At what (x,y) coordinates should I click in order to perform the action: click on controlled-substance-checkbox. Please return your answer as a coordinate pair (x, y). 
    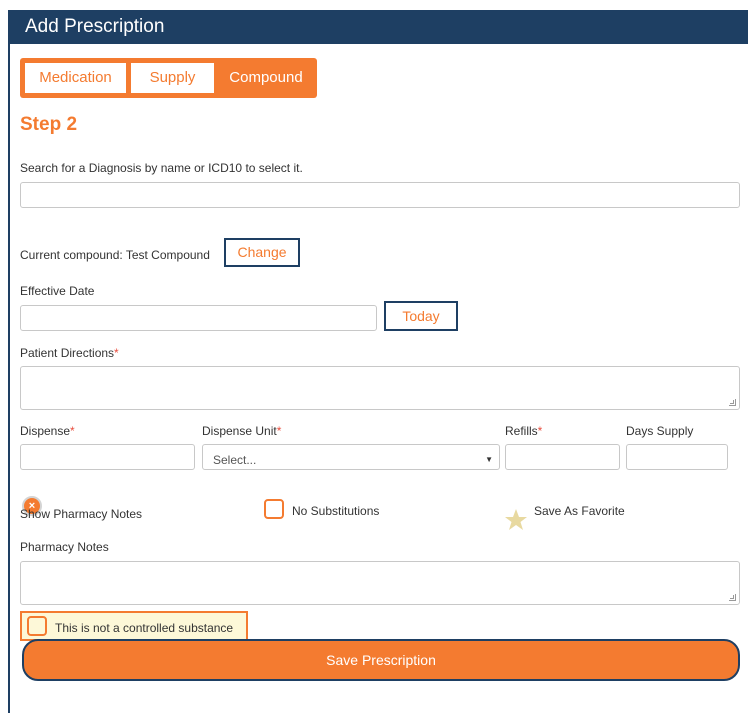
    Looking at the image, I should click on (37, 626).